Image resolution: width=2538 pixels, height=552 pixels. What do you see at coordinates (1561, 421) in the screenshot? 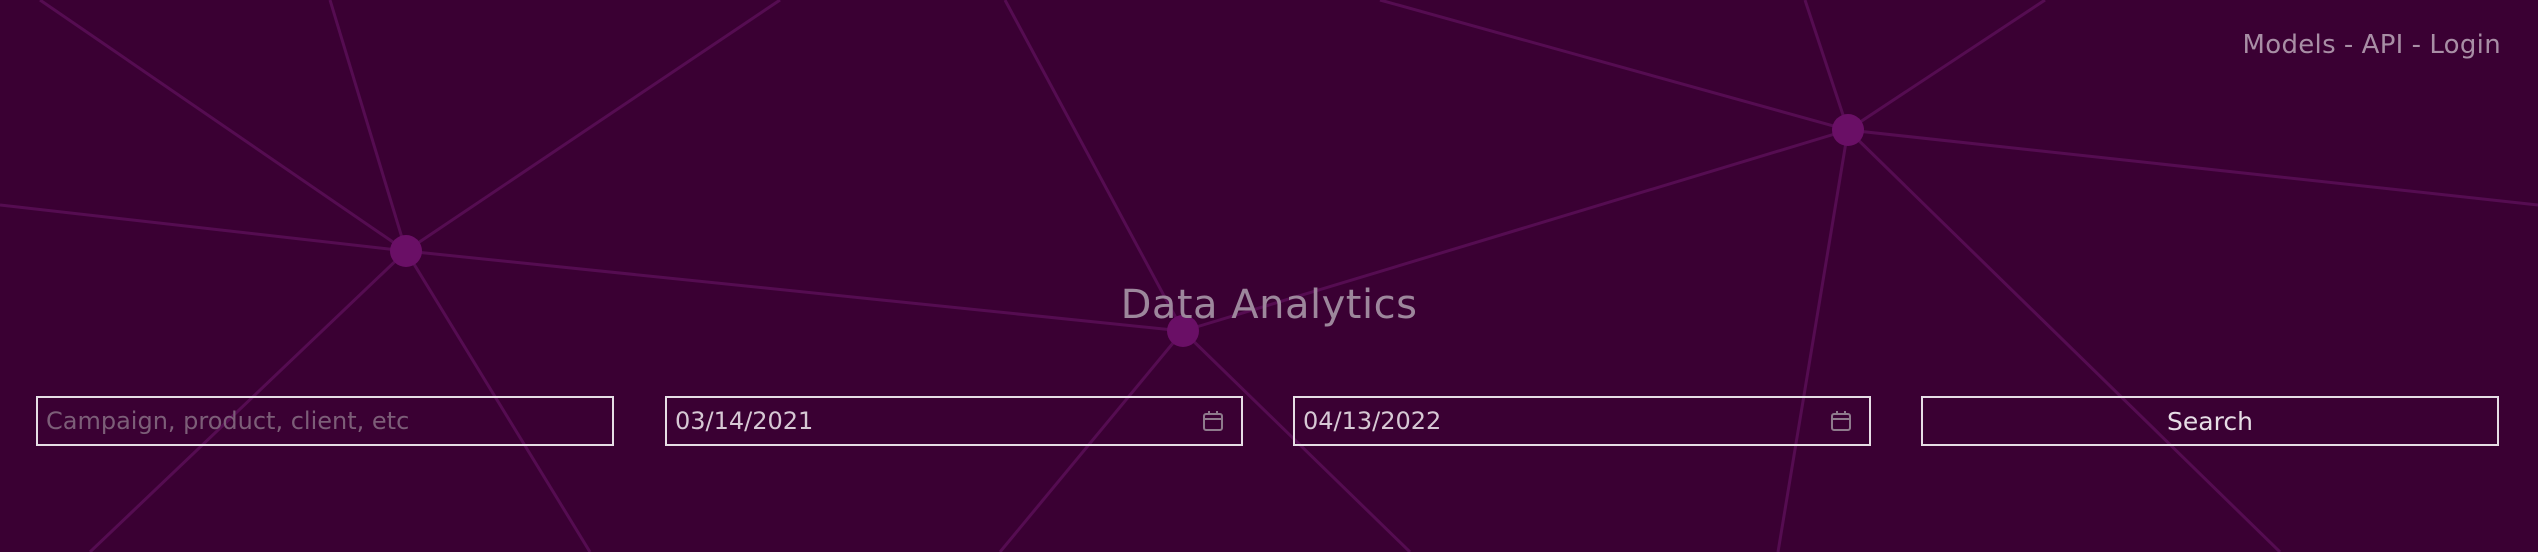
I see `date-to-input` at bounding box center [1561, 421].